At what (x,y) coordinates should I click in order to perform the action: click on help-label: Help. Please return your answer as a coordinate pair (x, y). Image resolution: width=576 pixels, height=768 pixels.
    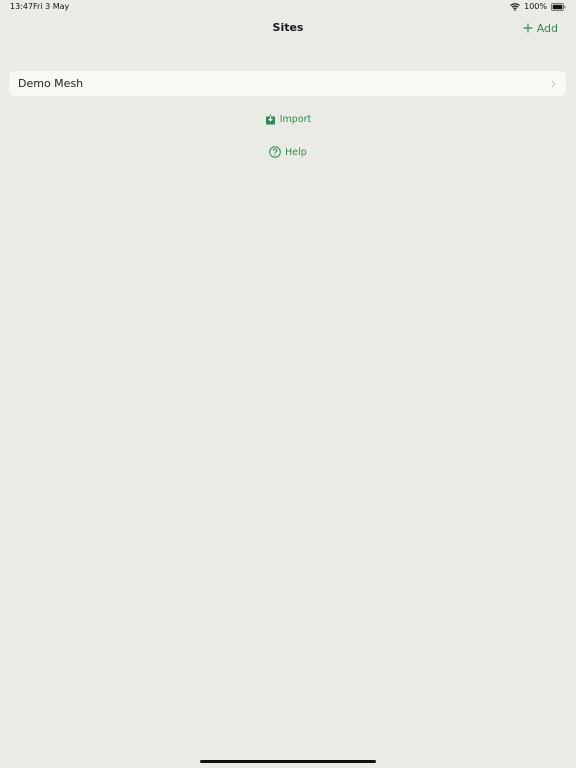
    Looking at the image, I should click on (296, 152).